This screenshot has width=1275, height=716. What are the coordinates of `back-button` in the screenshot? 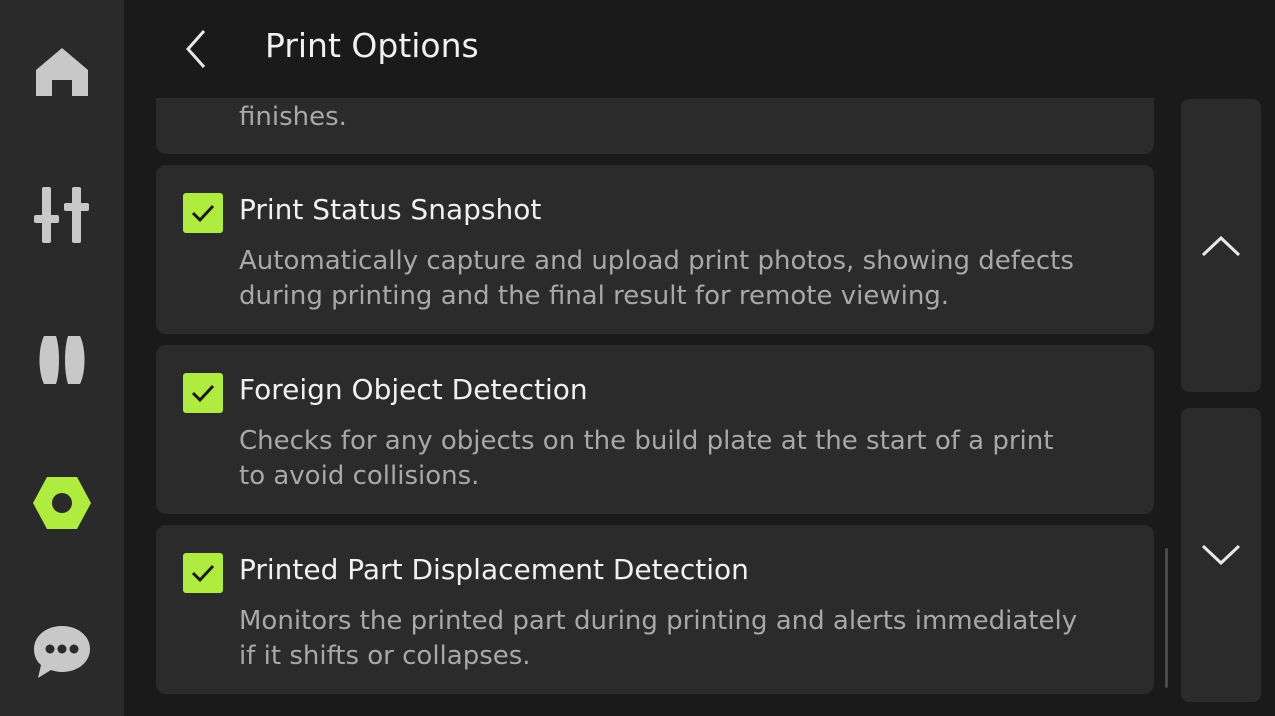 It's located at (196, 49).